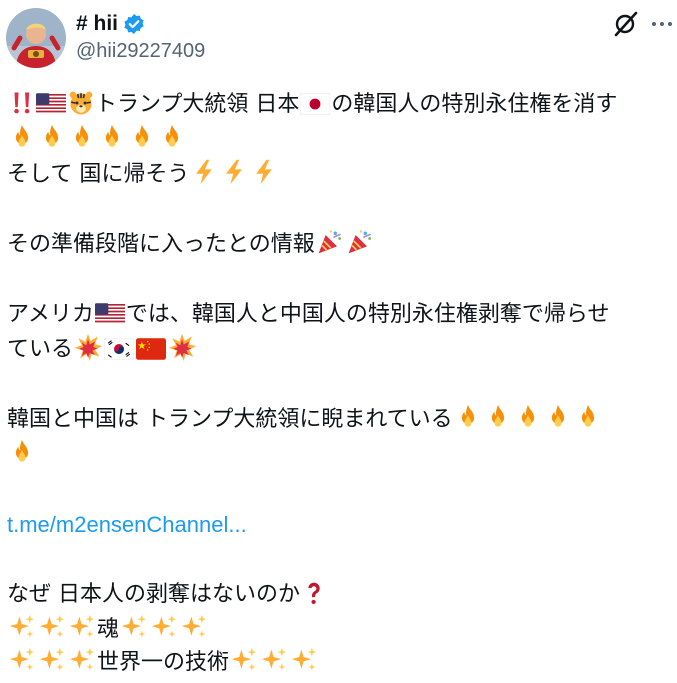 The width and height of the screenshot is (677, 683). I want to click on more-options-icon, so click(662, 24).